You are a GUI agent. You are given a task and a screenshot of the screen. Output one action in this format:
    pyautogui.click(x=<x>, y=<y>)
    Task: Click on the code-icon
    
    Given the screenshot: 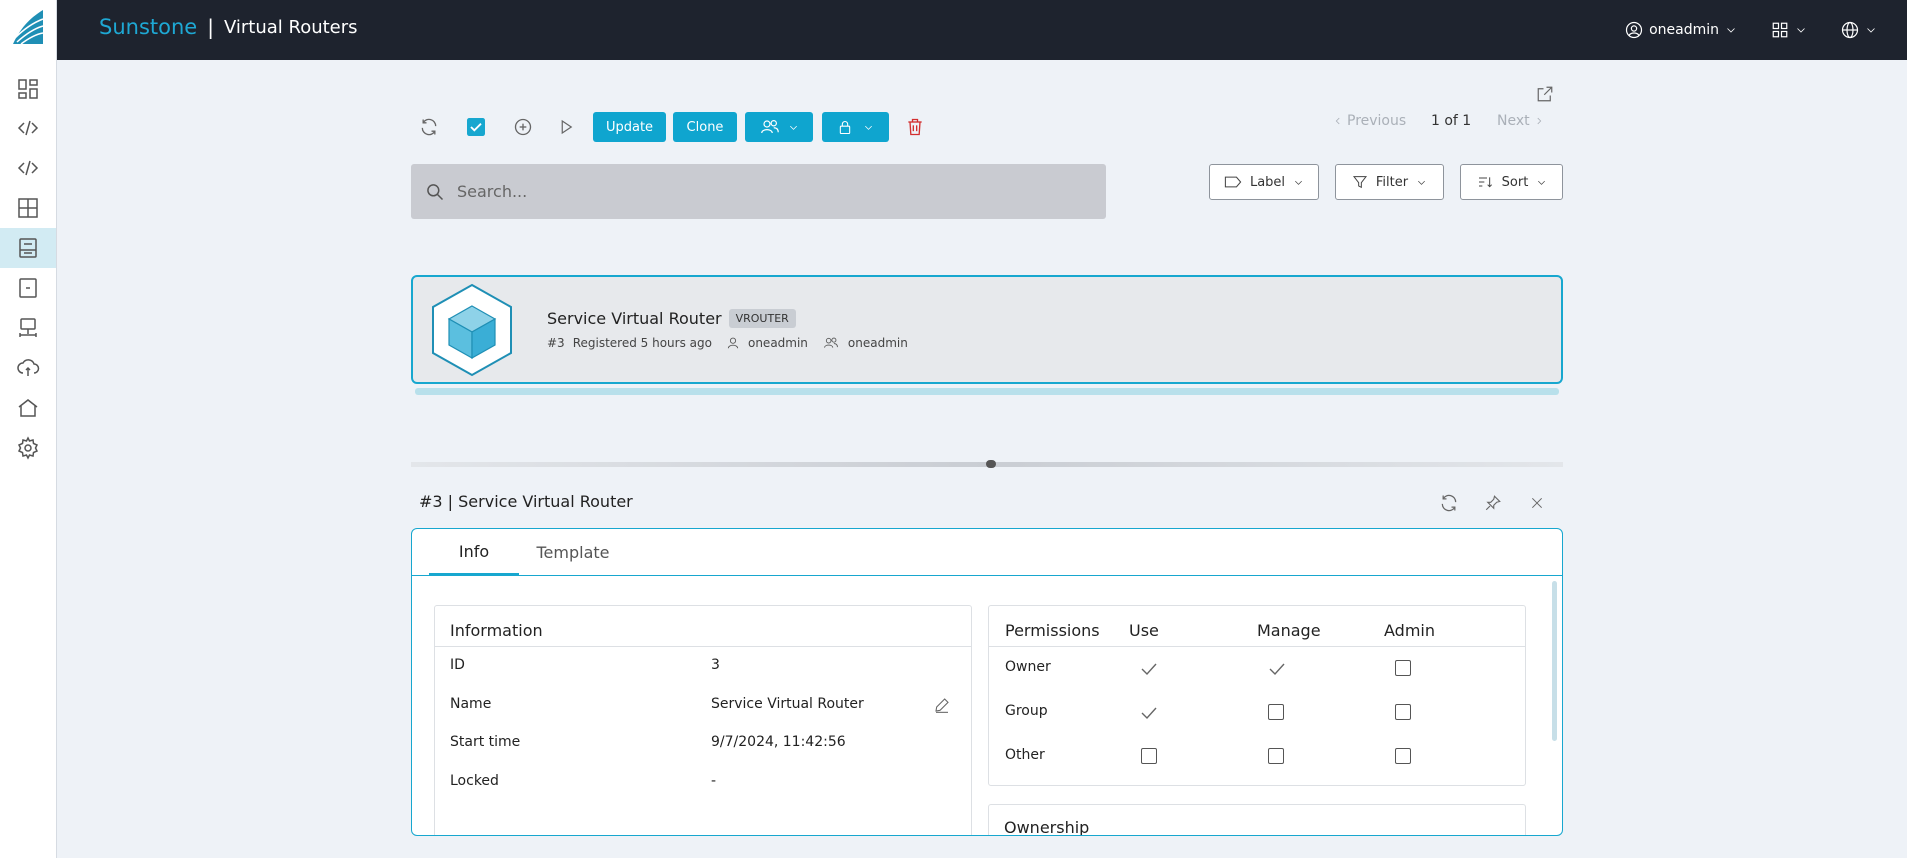 What is the action you would take?
    pyautogui.click(x=28, y=128)
    